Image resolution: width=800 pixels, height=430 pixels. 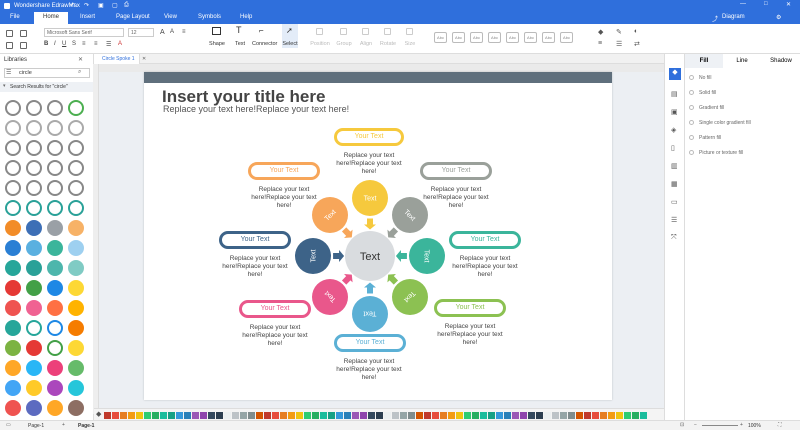 What do you see at coordinates (725, 123) in the screenshot?
I see `single-gradient-option: Single color gradient fill` at bounding box center [725, 123].